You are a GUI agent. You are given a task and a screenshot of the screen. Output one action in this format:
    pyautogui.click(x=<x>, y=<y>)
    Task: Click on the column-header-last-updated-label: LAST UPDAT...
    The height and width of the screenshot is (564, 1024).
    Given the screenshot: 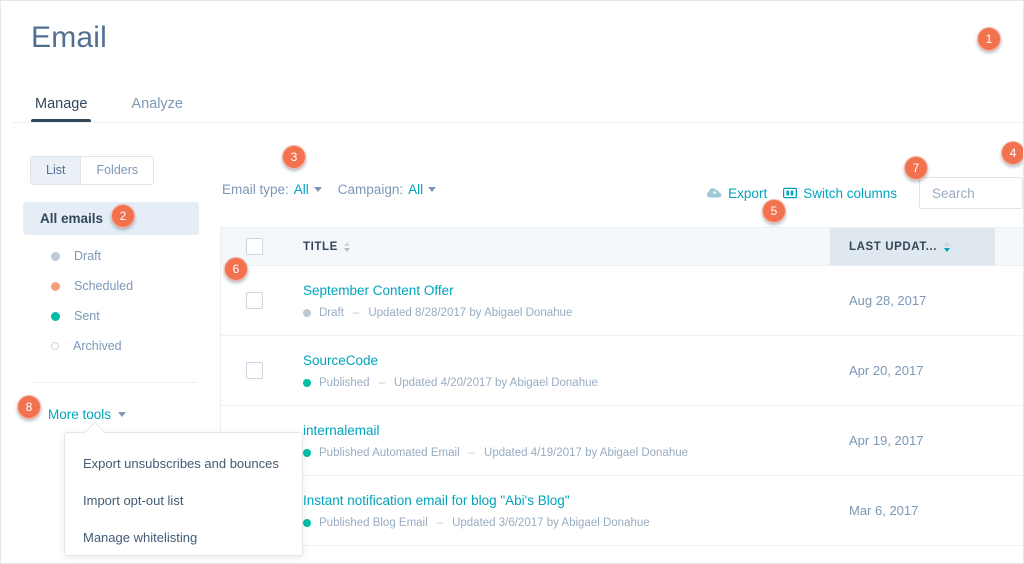 What is the action you would take?
    pyautogui.click(x=893, y=246)
    